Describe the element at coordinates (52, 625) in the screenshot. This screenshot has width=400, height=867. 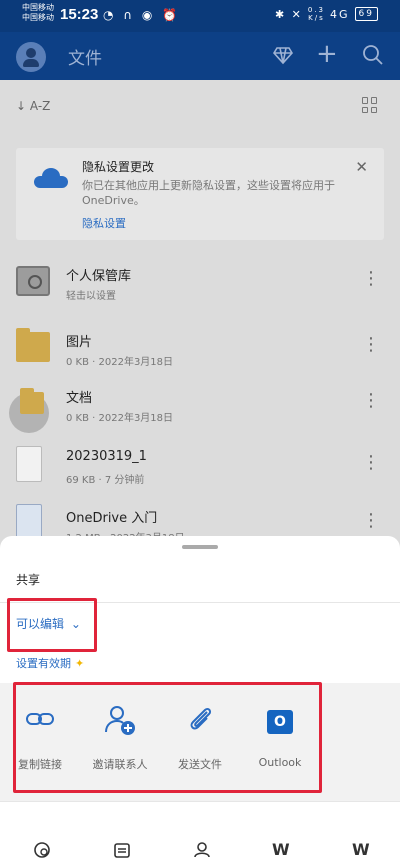
I see `highlight-box-permission` at that location.